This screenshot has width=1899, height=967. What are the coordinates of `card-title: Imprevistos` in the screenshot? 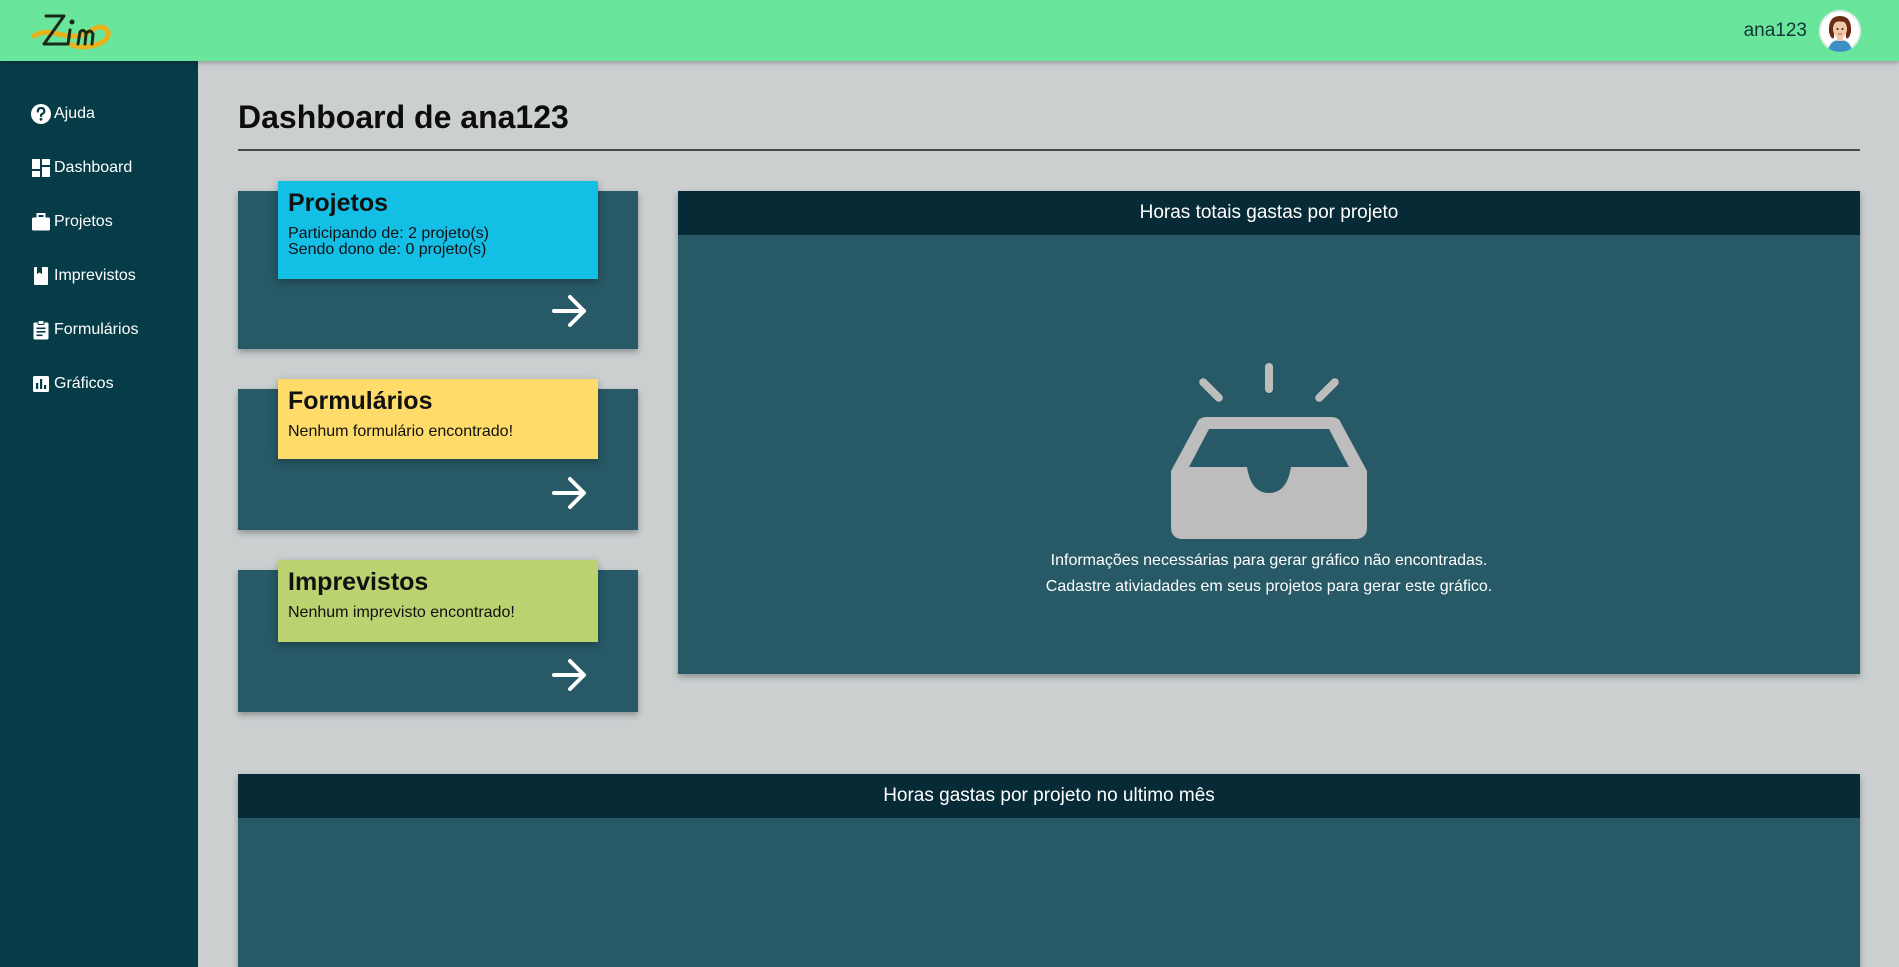 It's located at (358, 582).